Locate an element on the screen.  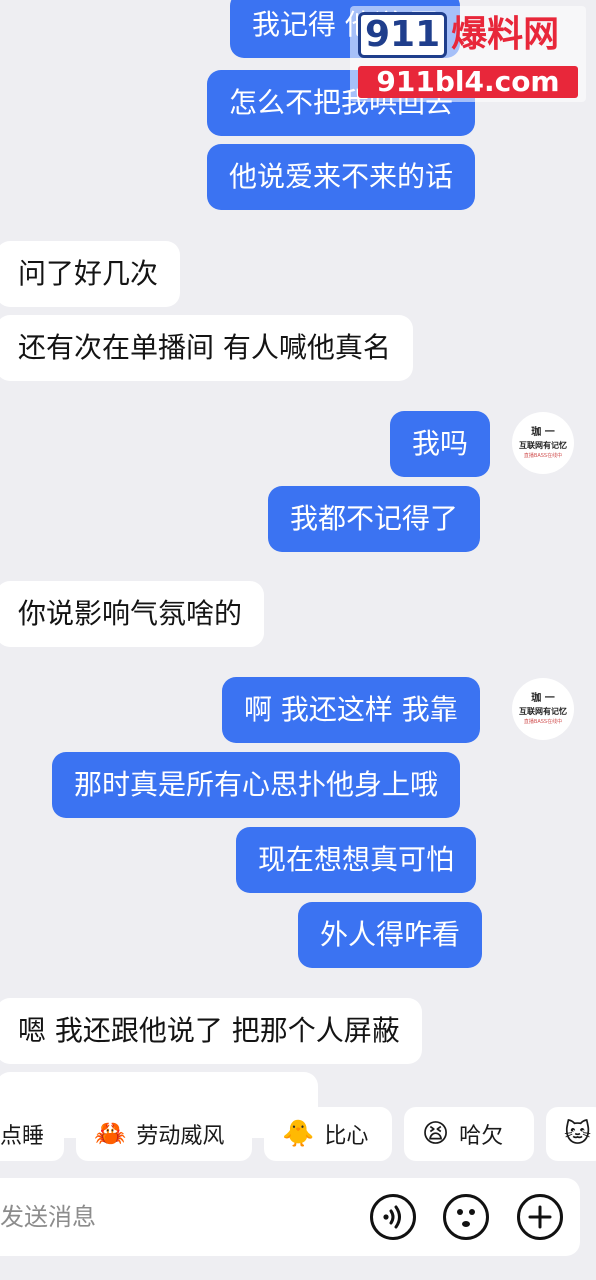
watermark: 911 爆料网 911bl4.com is located at coordinates (468, 54).